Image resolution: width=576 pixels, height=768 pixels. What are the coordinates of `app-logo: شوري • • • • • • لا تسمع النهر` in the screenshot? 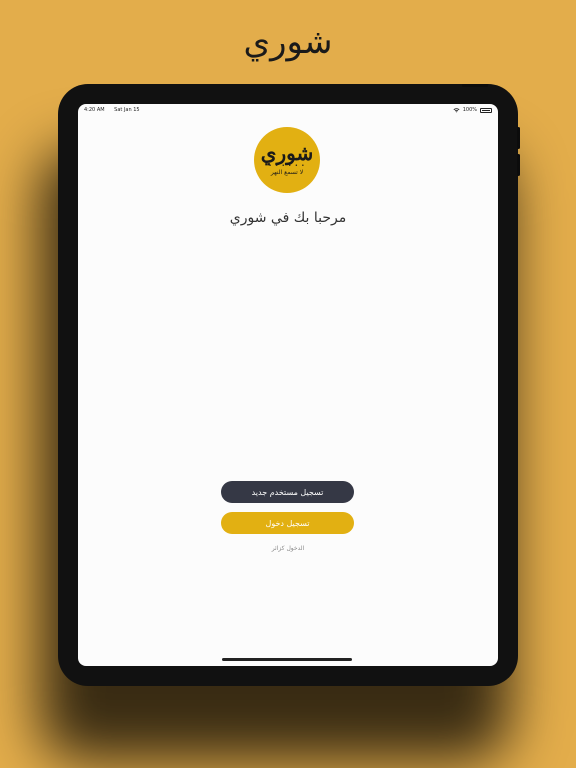 It's located at (287, 160).